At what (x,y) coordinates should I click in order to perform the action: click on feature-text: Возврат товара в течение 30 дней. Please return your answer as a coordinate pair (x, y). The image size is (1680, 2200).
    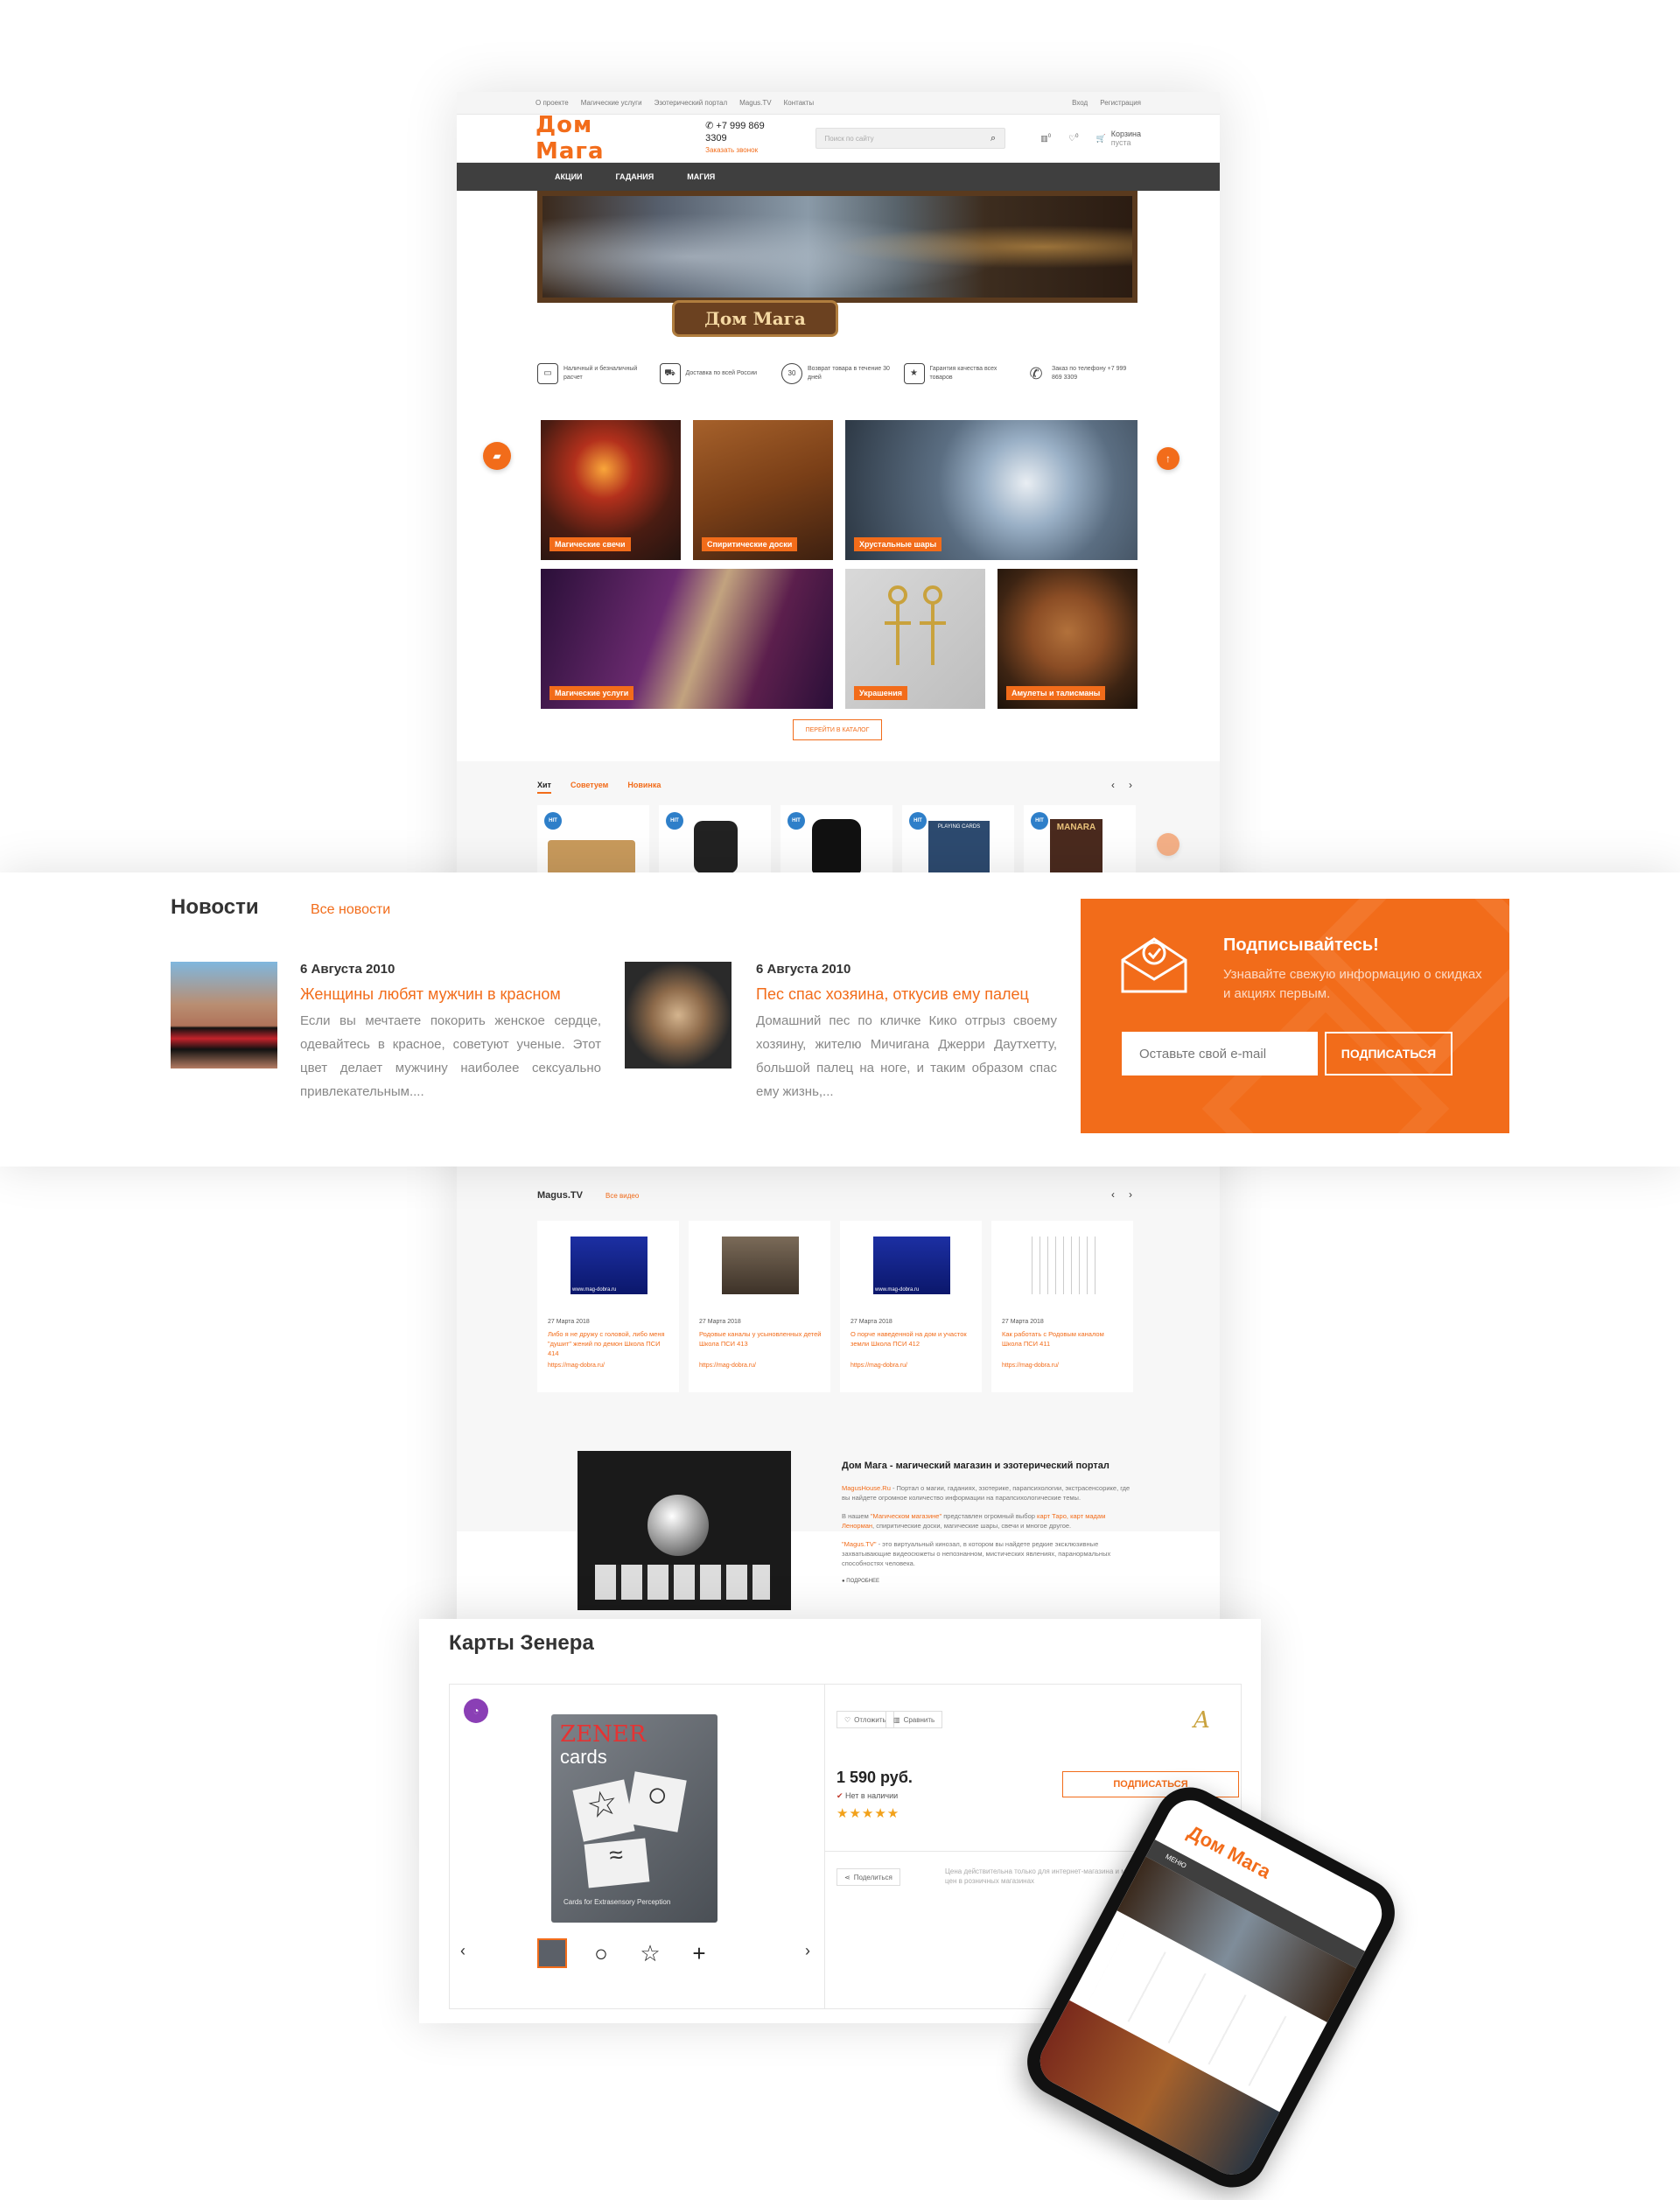
    Looking at the image, I should click on (849, 374).